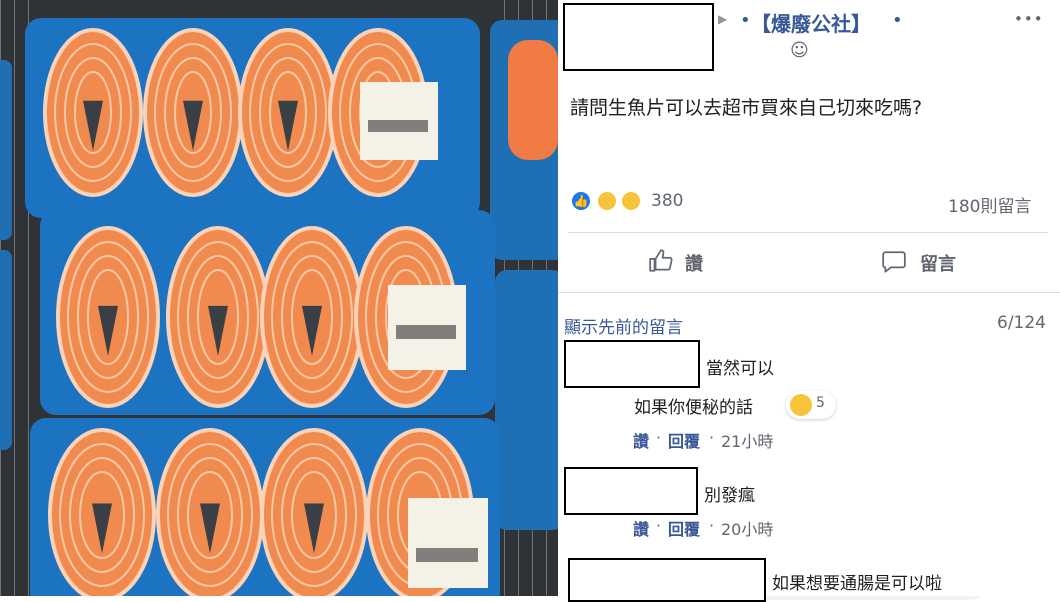 The image size is (1060, 602). I want to click on show-previous-comments-link: 顯示先前的留言, so click(623, 325).